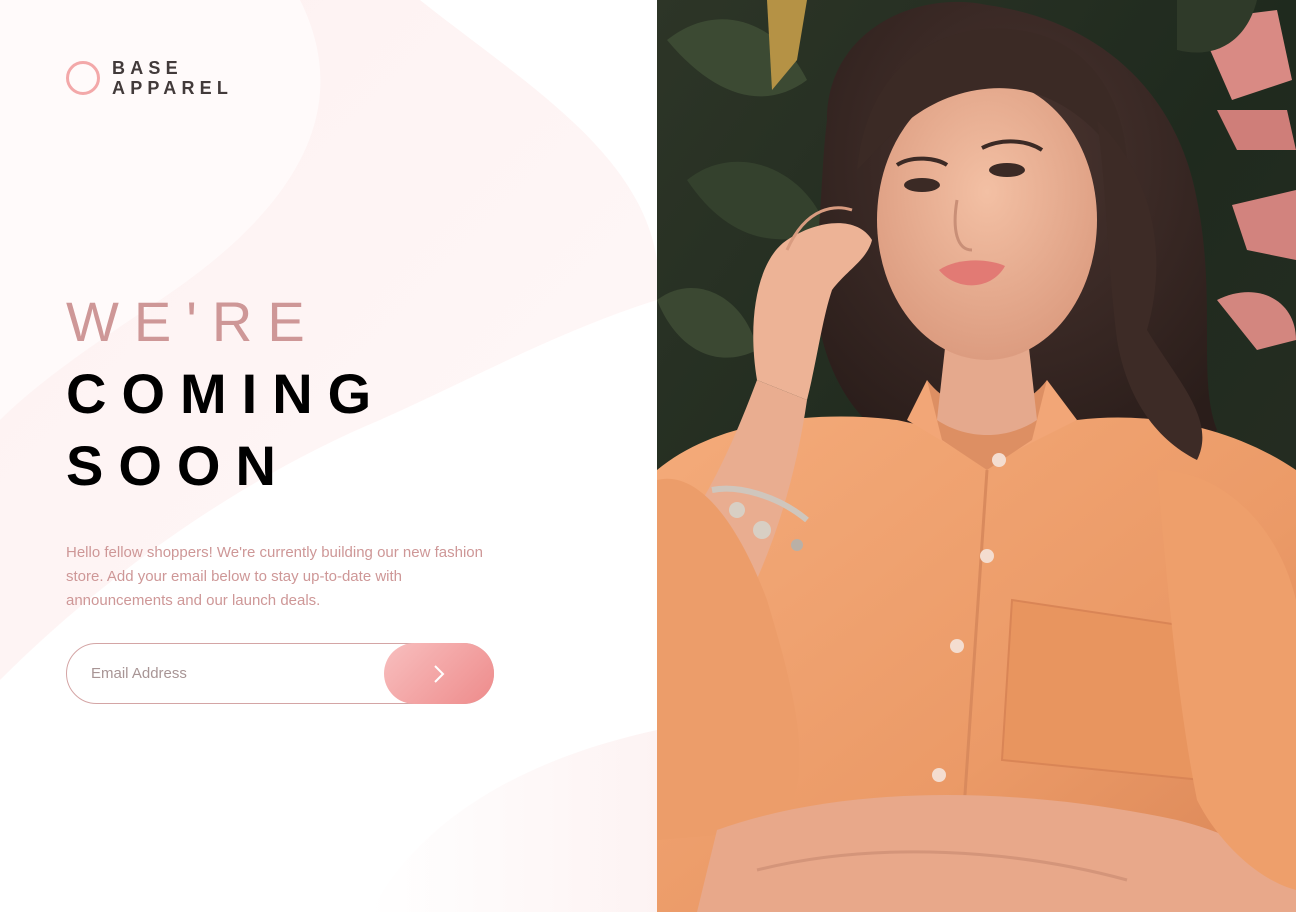 The image size is (1296, 912). Describe the element at coordinates (173, 88) in the screenshot. I see `brand-name-line2: APPAREL` at that location.